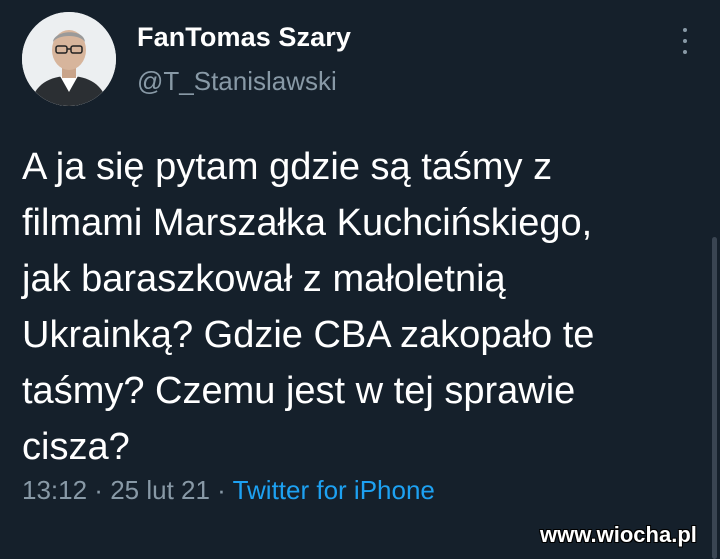 This screenshot has width=720, height=559. What do you see at coordinates (244, 37) in the screenshot?
I see `author-display-name: FanTomas Szary` at bounding box center [244, 37].